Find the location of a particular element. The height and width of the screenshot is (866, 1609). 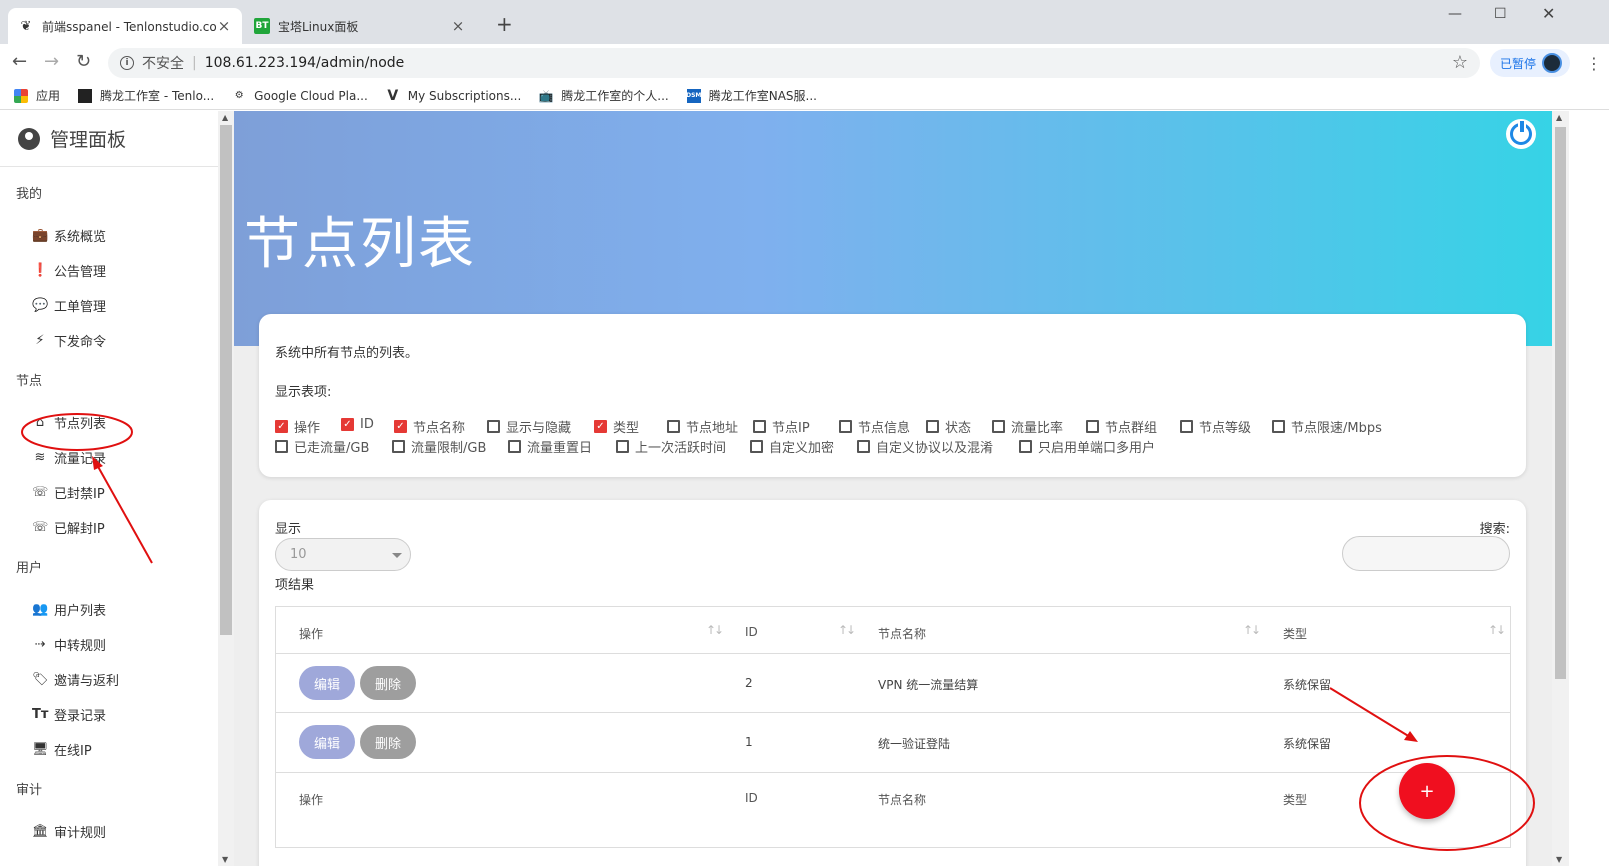

sidebar-item-online-ip: 🖥 在线IP is located at coordinates (62, 749).